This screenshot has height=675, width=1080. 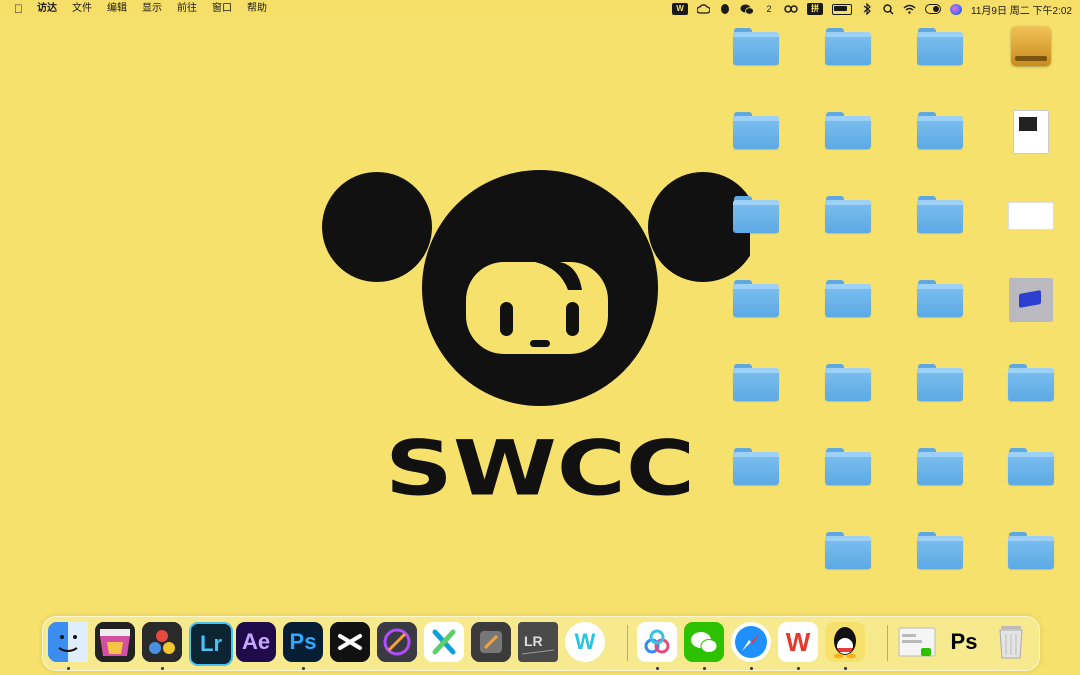 I want to click on dock-xmind-icon, so click(x=444, y=642).